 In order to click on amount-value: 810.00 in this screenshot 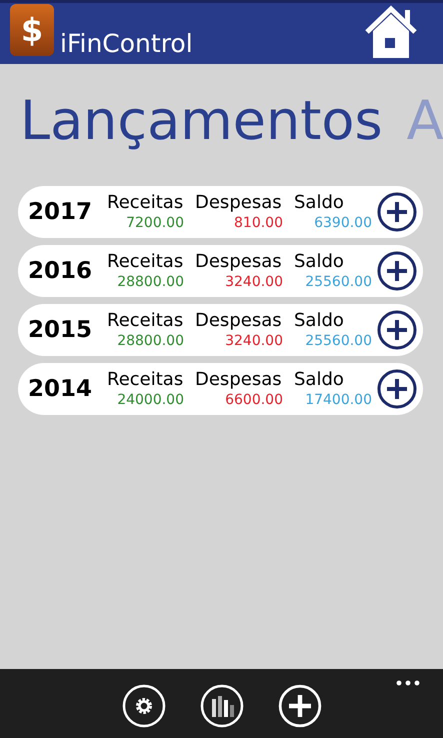, I will do `click(258, 223)`.